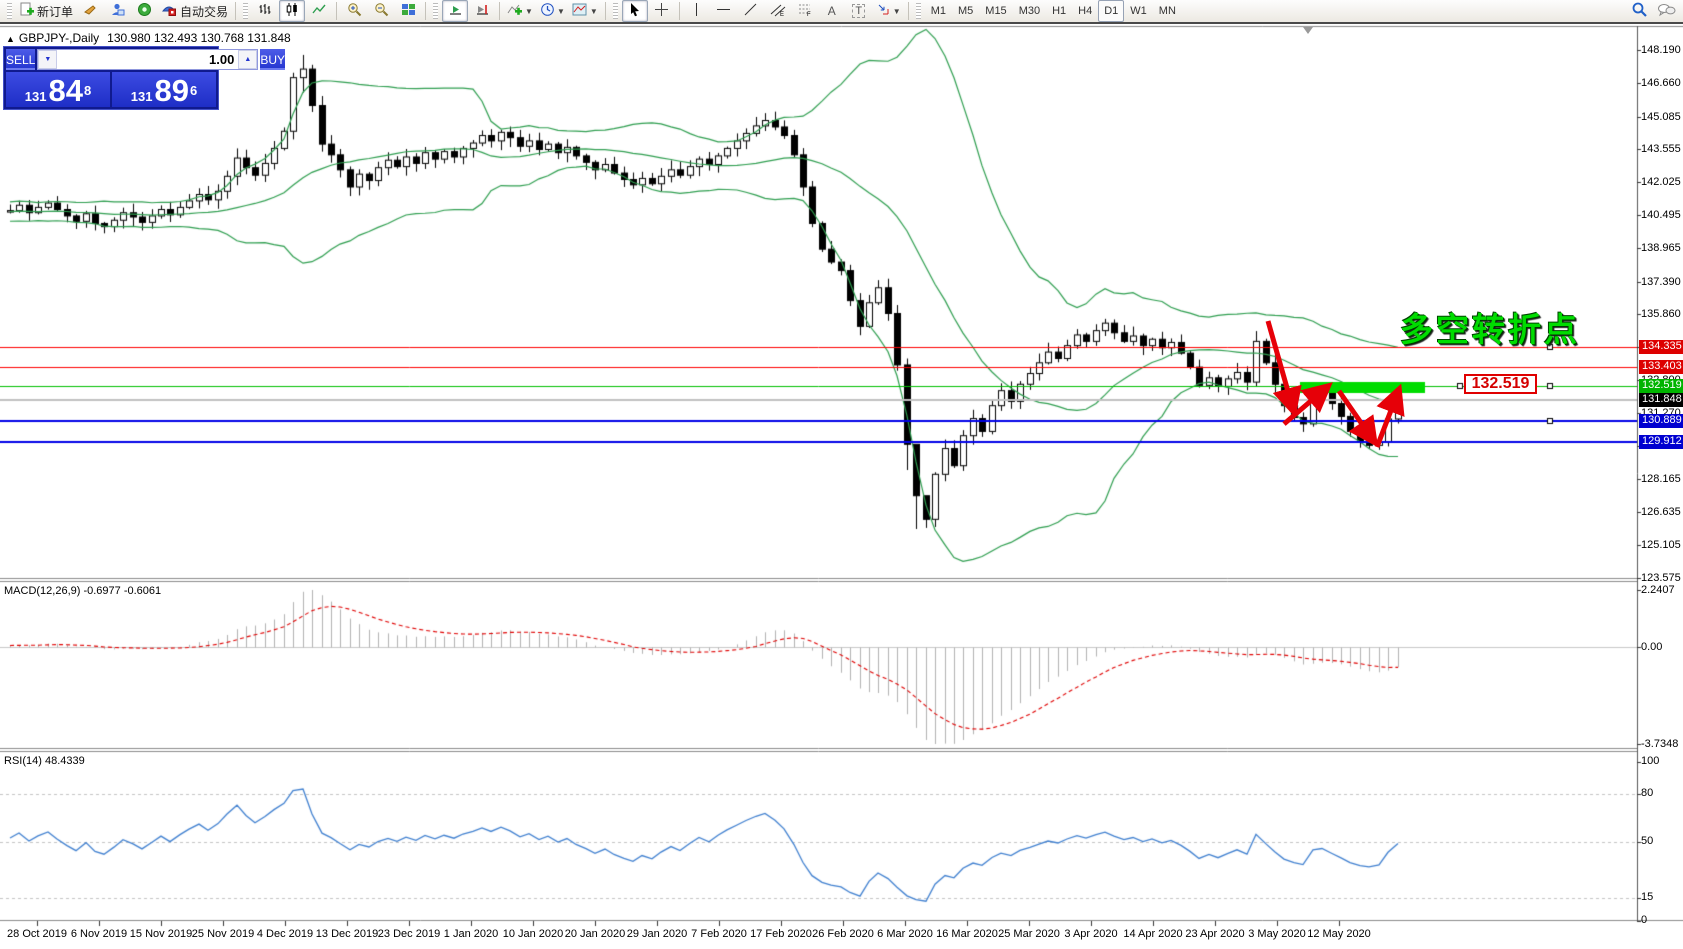 The height and width of the screenshot is (949, 1683). I want to click on buy-price: 131 89 6, so click(164, 89).